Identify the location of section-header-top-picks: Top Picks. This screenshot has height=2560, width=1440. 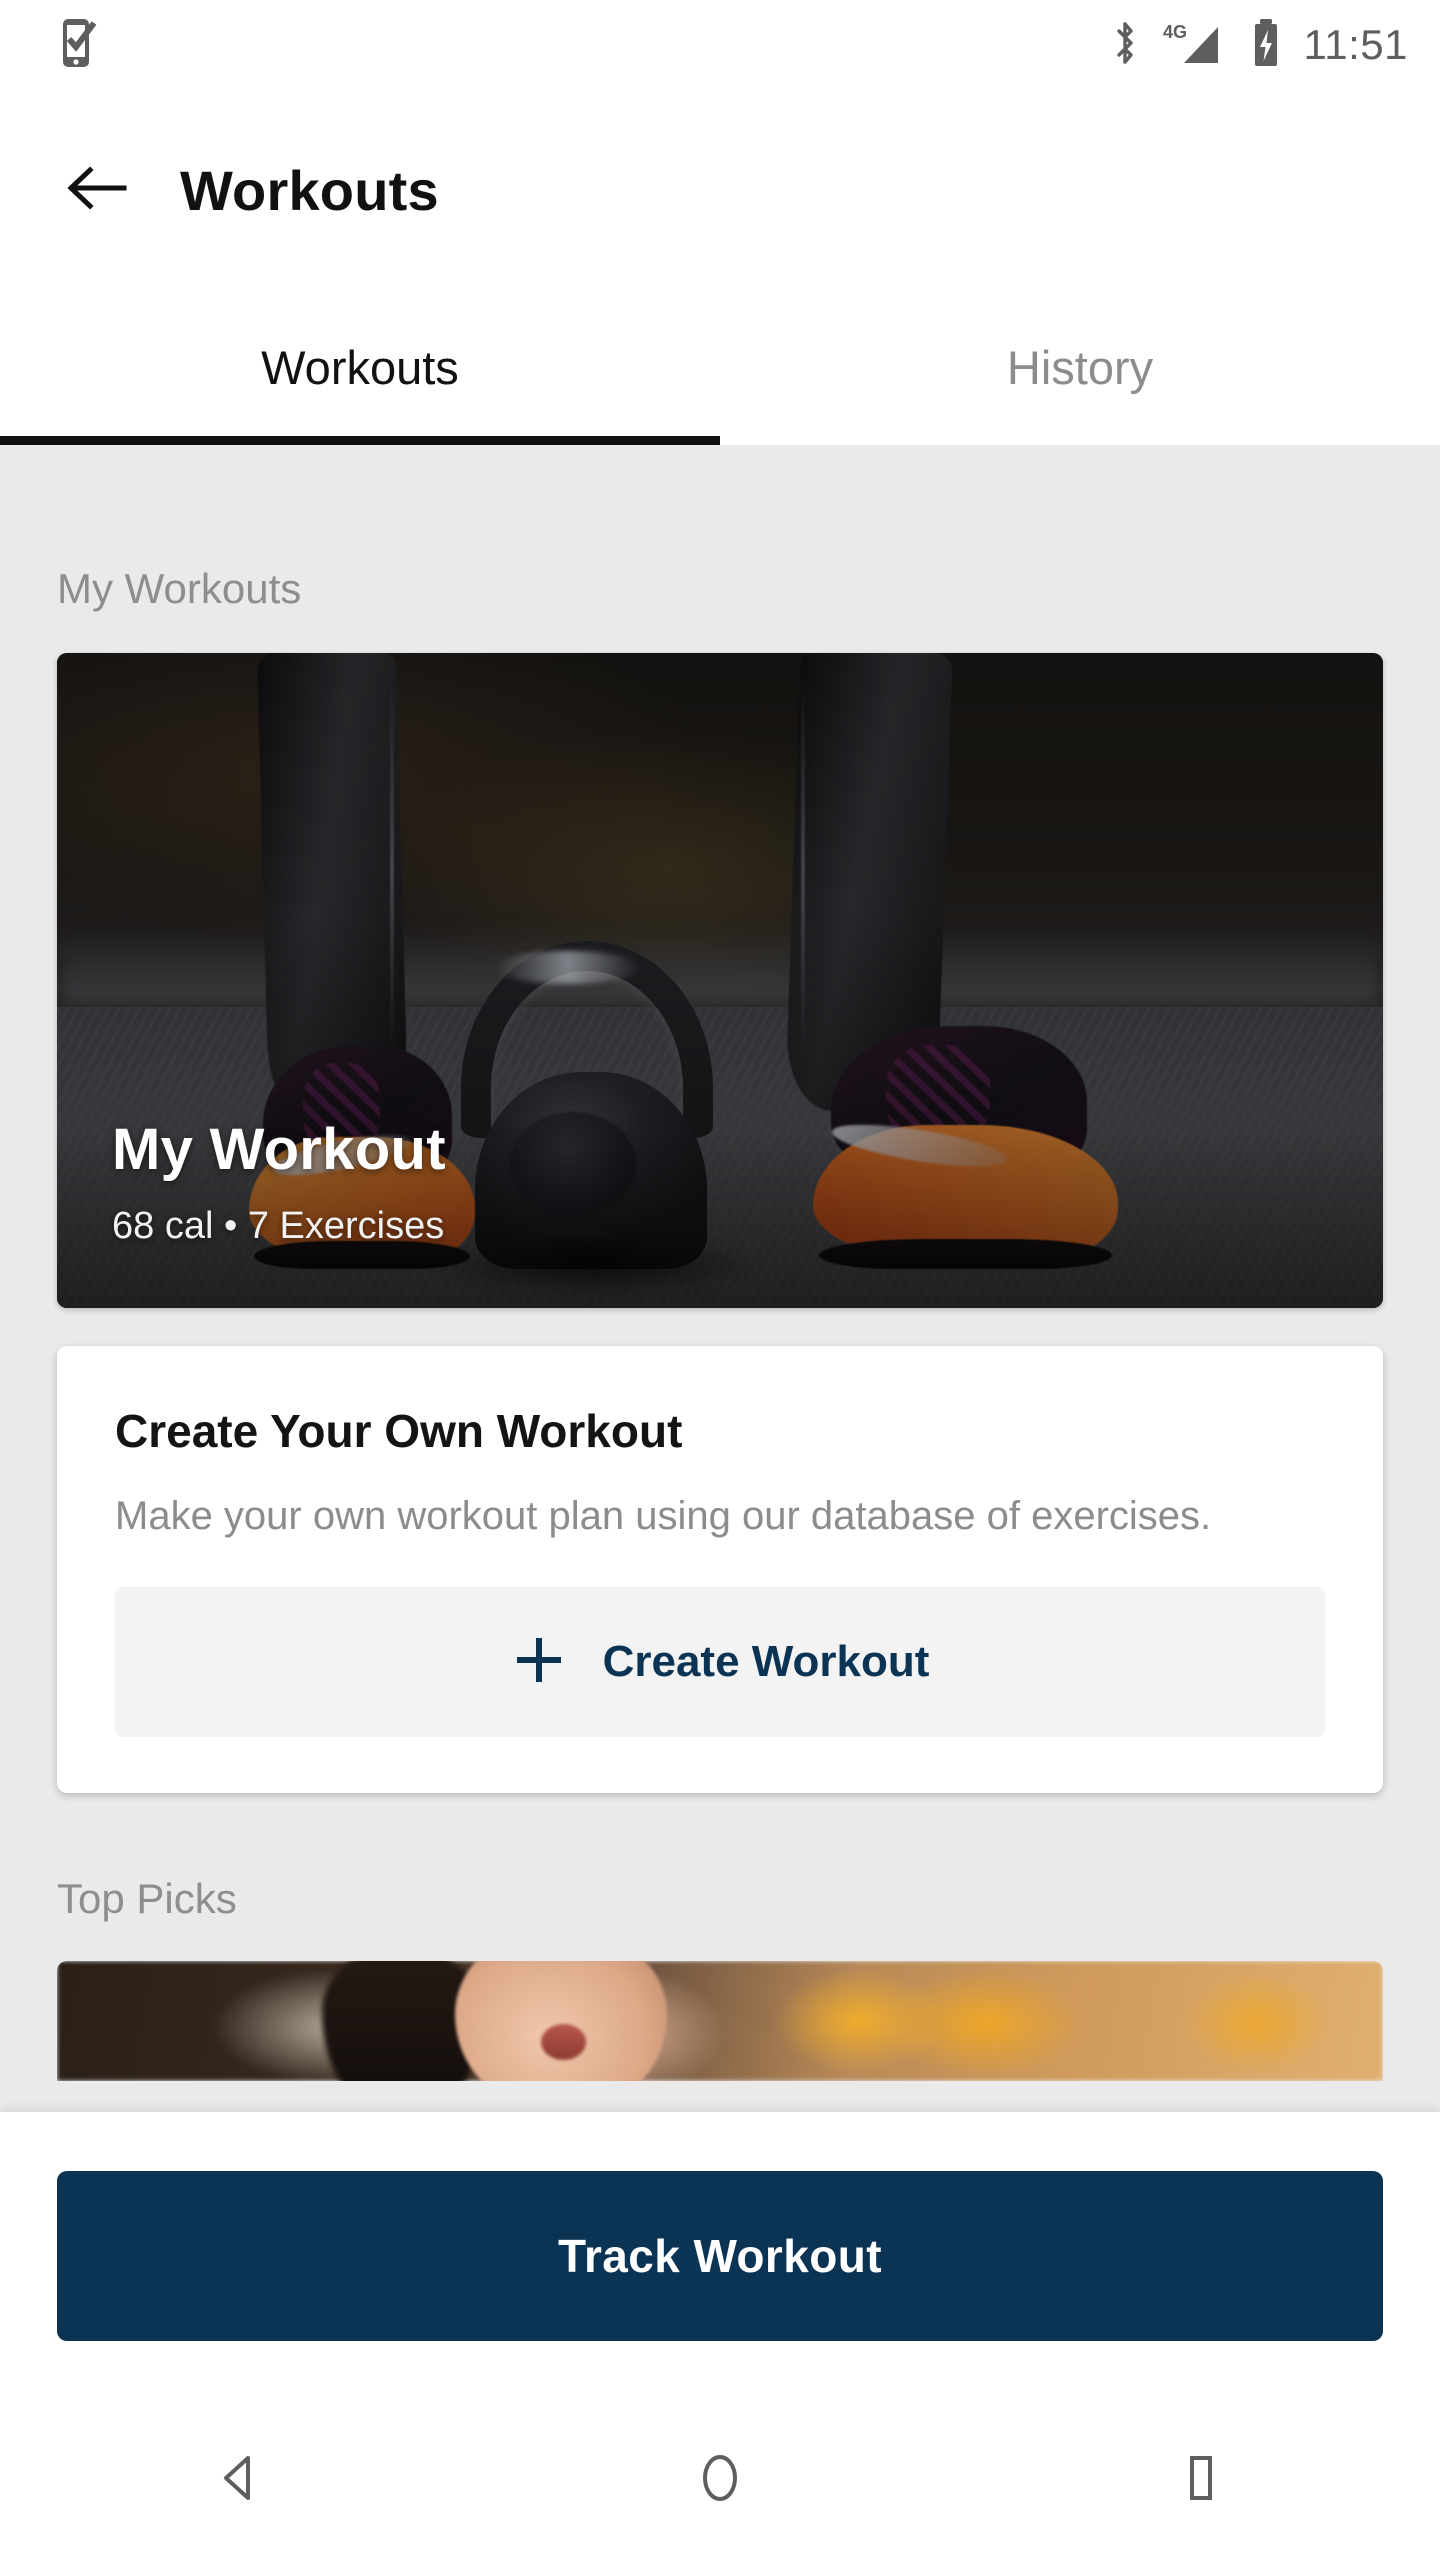
(147, 1899).